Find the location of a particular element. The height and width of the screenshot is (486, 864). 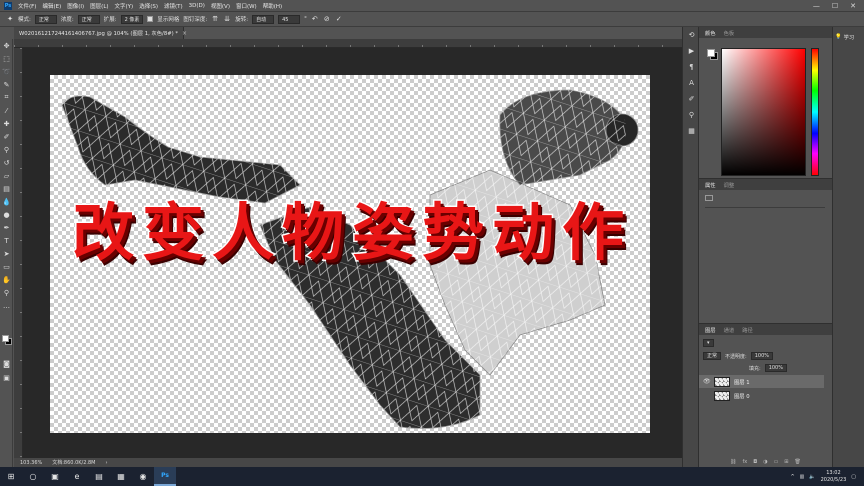

app-icon: ◉ is located at coordinates (143, 476).